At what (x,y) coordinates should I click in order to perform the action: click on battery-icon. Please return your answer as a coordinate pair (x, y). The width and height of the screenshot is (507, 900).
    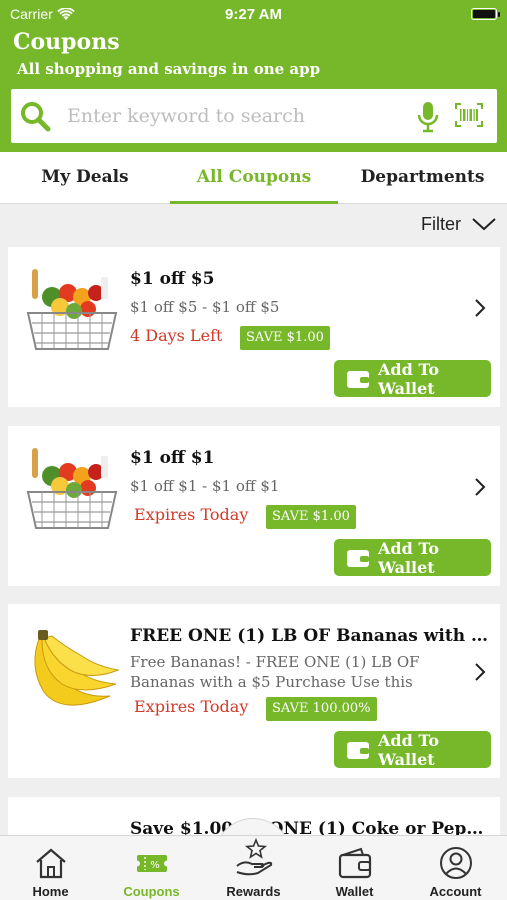
    Looking at the image, I should click on (485, 14).